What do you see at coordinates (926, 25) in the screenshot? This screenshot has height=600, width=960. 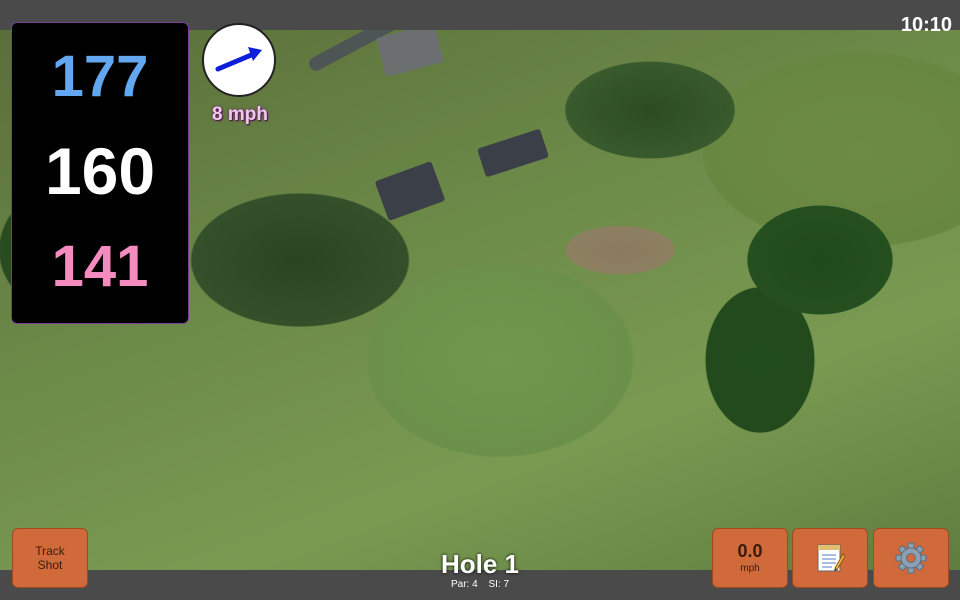 I see `clock: 10:10` at bounding box center [926, 25].